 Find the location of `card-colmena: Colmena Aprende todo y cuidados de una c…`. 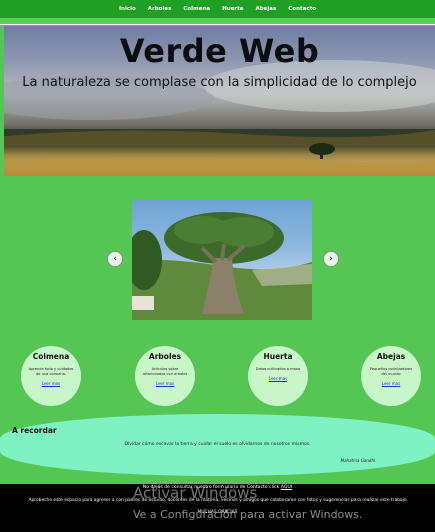

card-colmena: Colmena Aprende todo y cuidados de una c… is located at coordinates (51, 376).